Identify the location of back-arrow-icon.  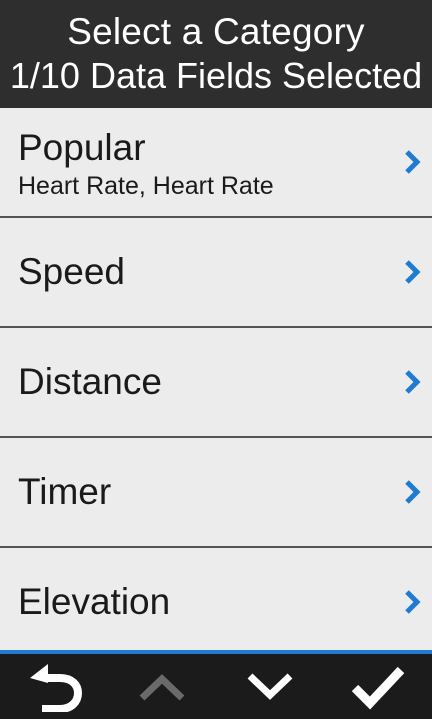
(56, 687).